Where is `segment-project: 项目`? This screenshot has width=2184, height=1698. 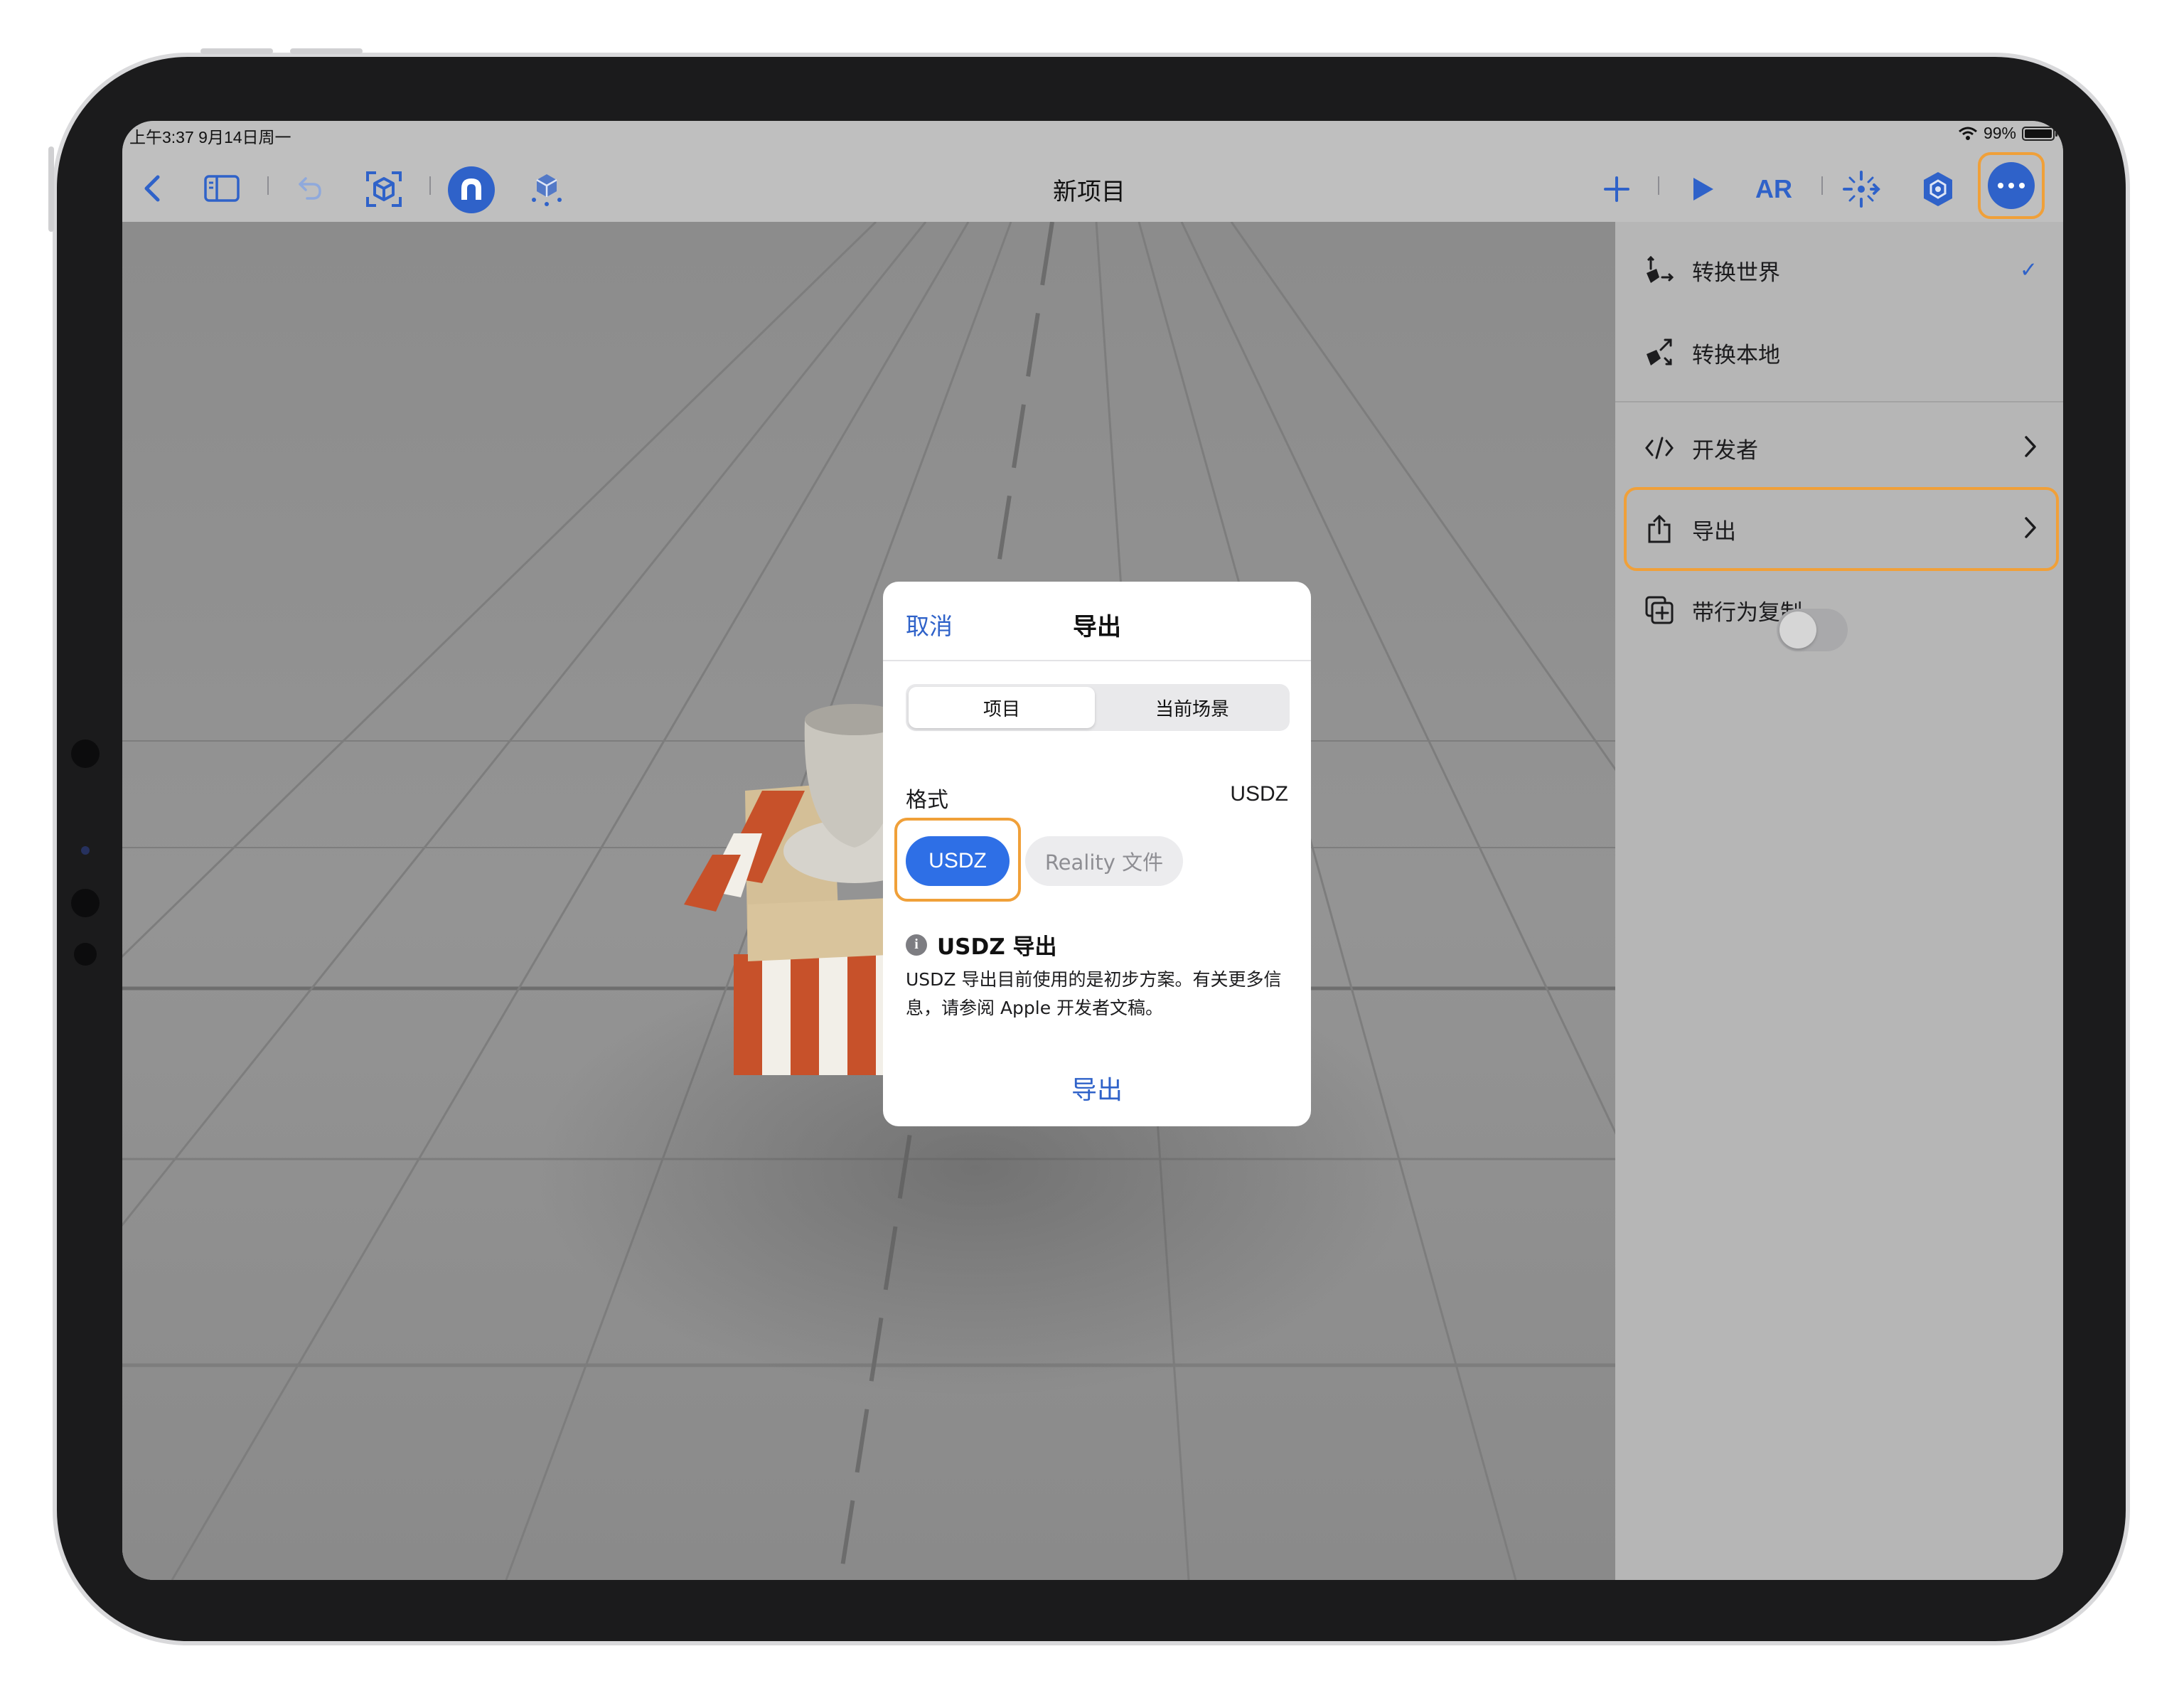 segment-project: 项目 is located at coordinates (1002, 707).